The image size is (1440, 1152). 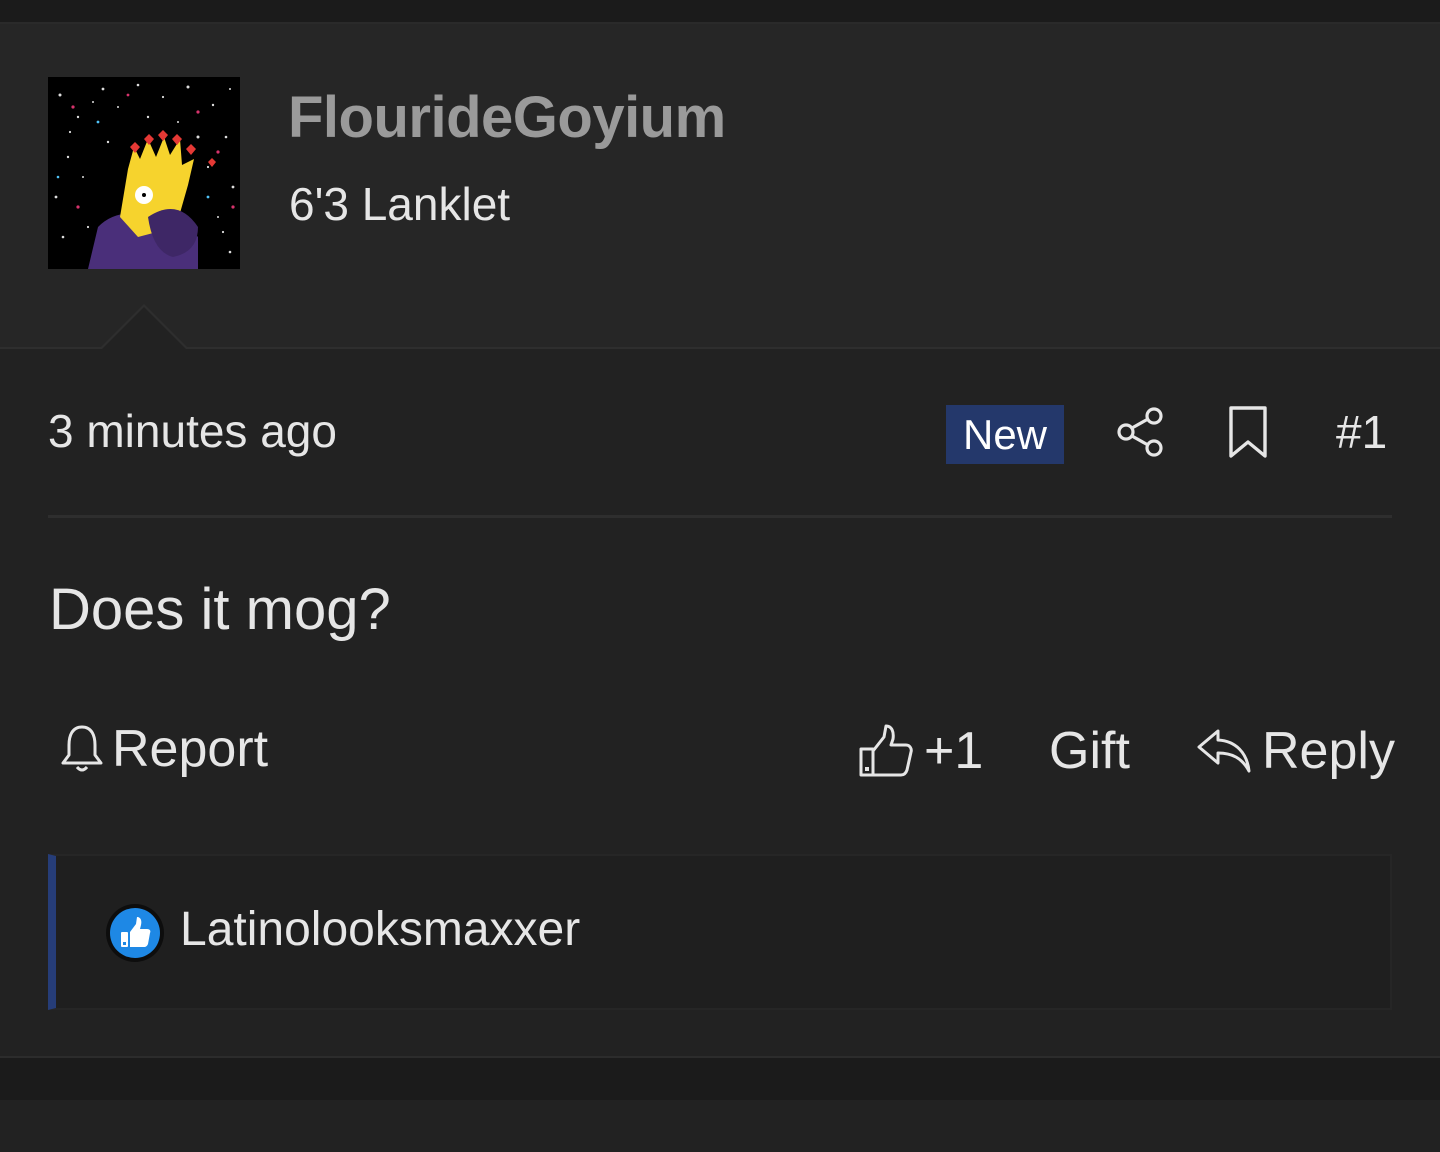 I want to click on reply-button: Reply, so click(x=1295, y=751).